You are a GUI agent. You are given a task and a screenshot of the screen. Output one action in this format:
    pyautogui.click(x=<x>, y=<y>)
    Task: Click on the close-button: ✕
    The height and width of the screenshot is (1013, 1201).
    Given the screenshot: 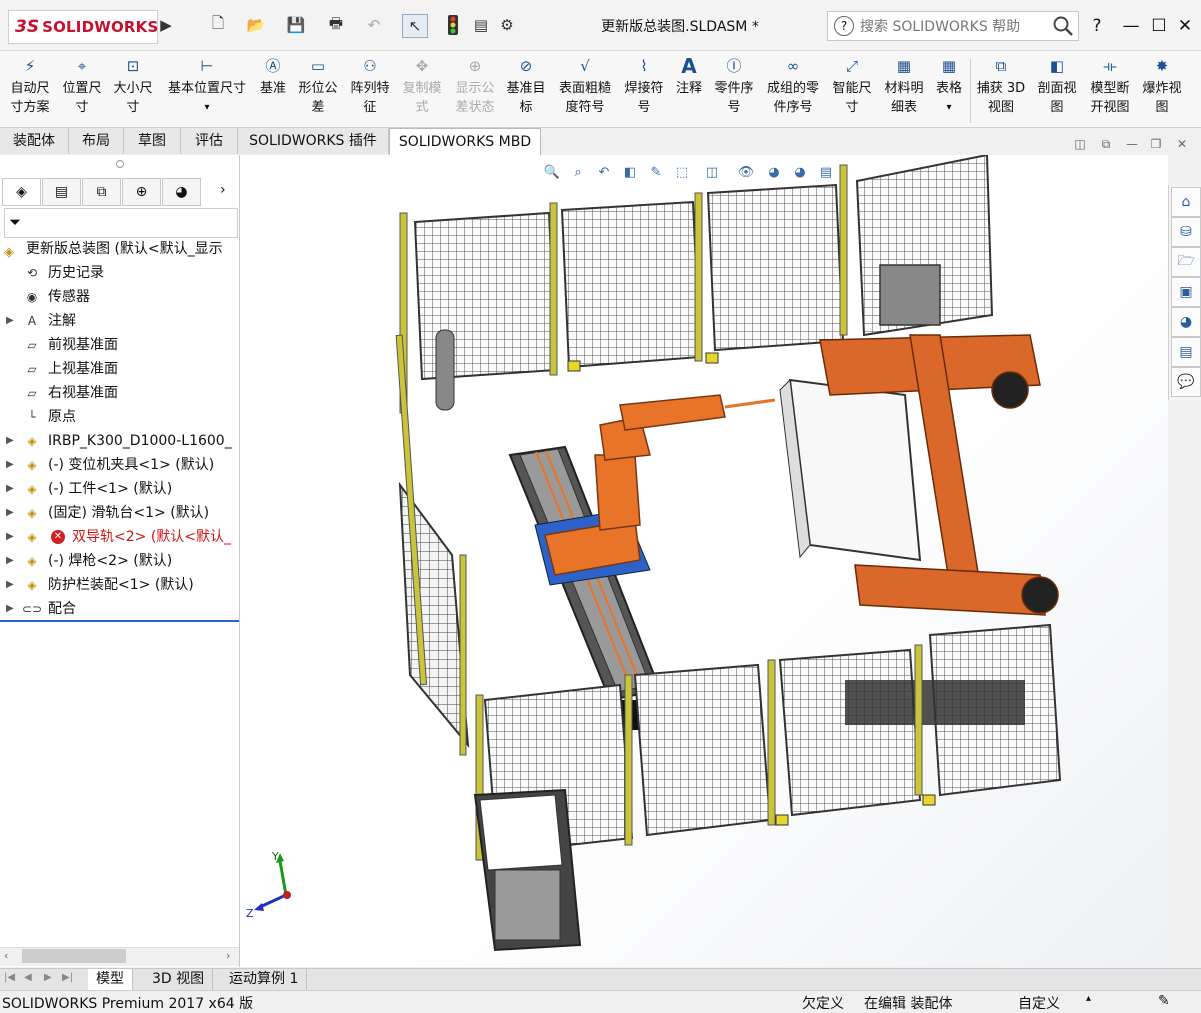 What is the action you would take?
    pyautogui.click(x=1185, y=26)
    